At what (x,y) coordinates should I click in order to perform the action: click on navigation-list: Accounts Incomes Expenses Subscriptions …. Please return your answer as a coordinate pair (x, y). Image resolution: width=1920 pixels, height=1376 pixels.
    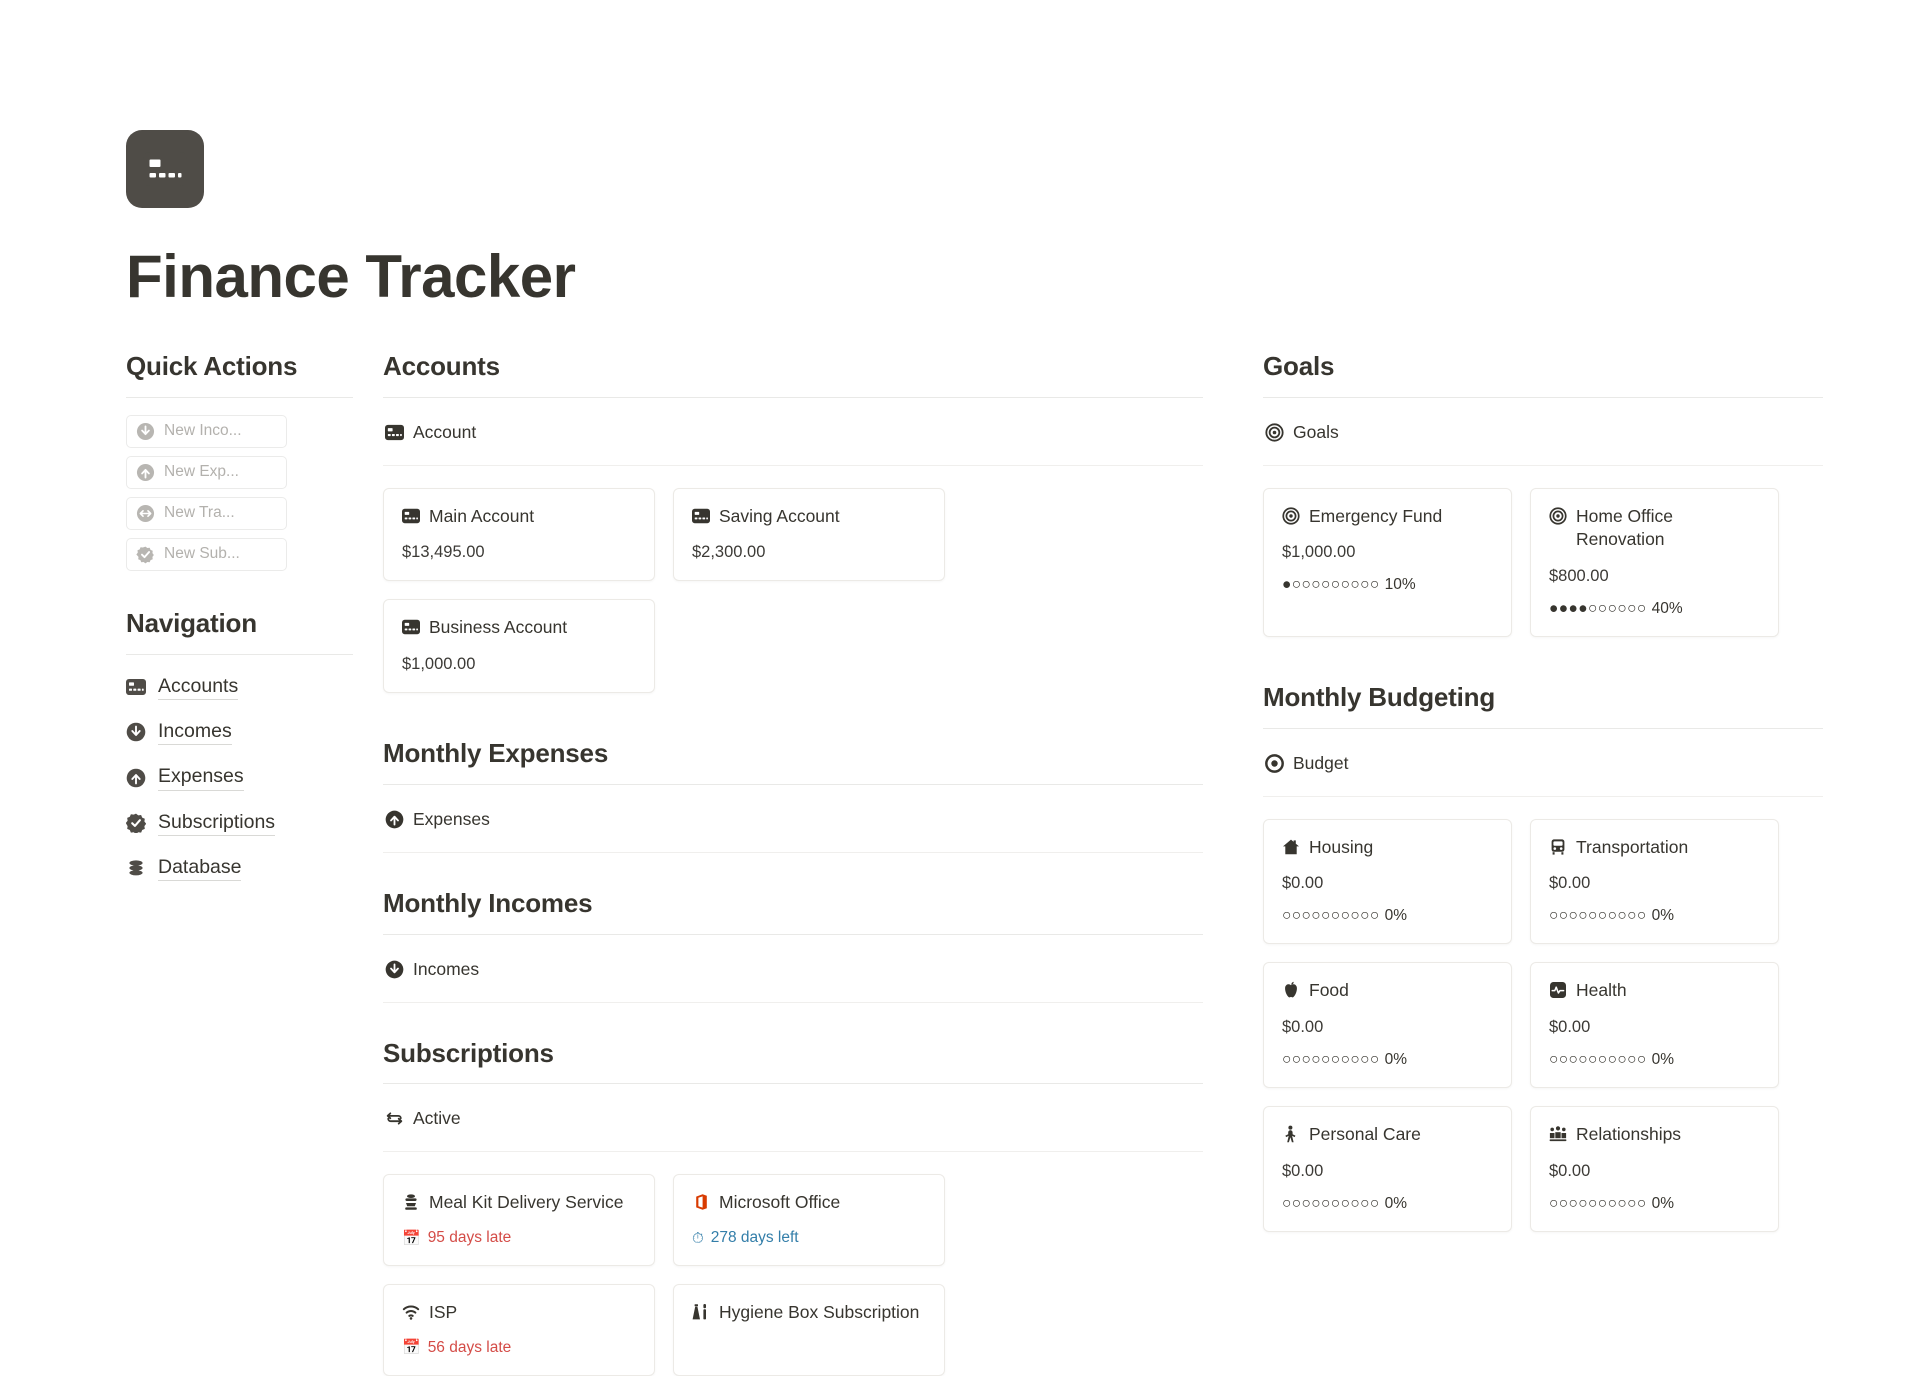
    Looking at the image, I should click on (239, 778).